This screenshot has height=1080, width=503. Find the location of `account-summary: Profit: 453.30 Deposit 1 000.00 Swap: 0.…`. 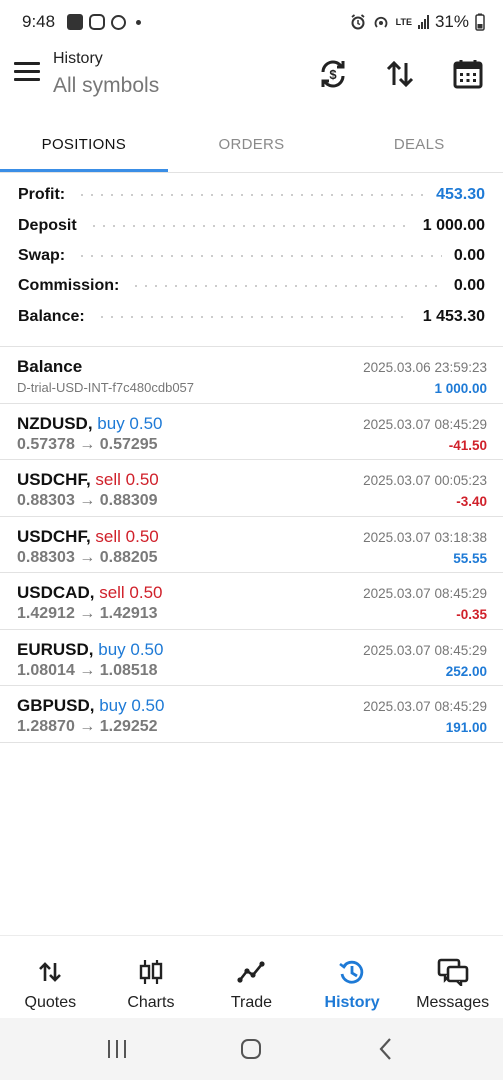

account-summary: Profit: 453.30 Deposit 1 000.00 Swap: 0.… is located at coordinates (251, 256).